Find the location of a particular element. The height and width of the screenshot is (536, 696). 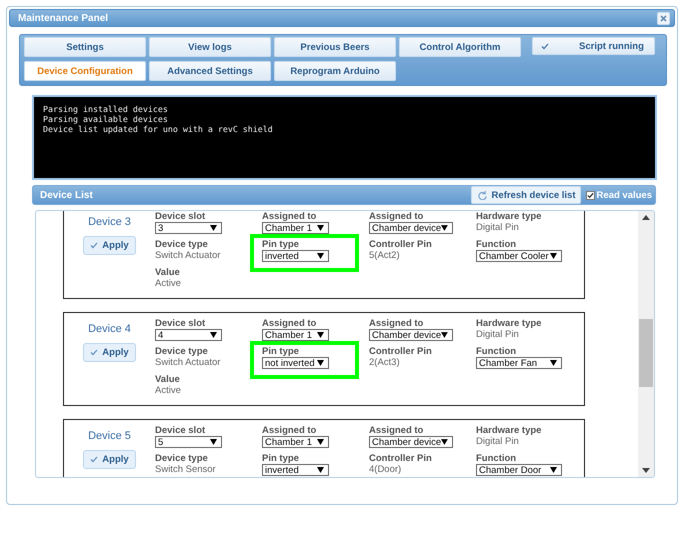

dropdown: not inverted is located at coordinates (295, 363).